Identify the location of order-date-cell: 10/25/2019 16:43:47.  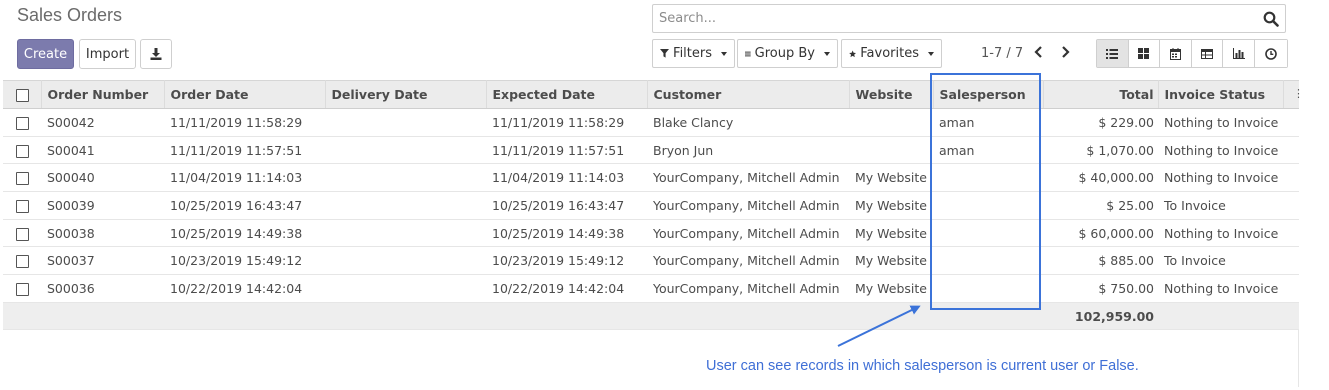
(244, 205).